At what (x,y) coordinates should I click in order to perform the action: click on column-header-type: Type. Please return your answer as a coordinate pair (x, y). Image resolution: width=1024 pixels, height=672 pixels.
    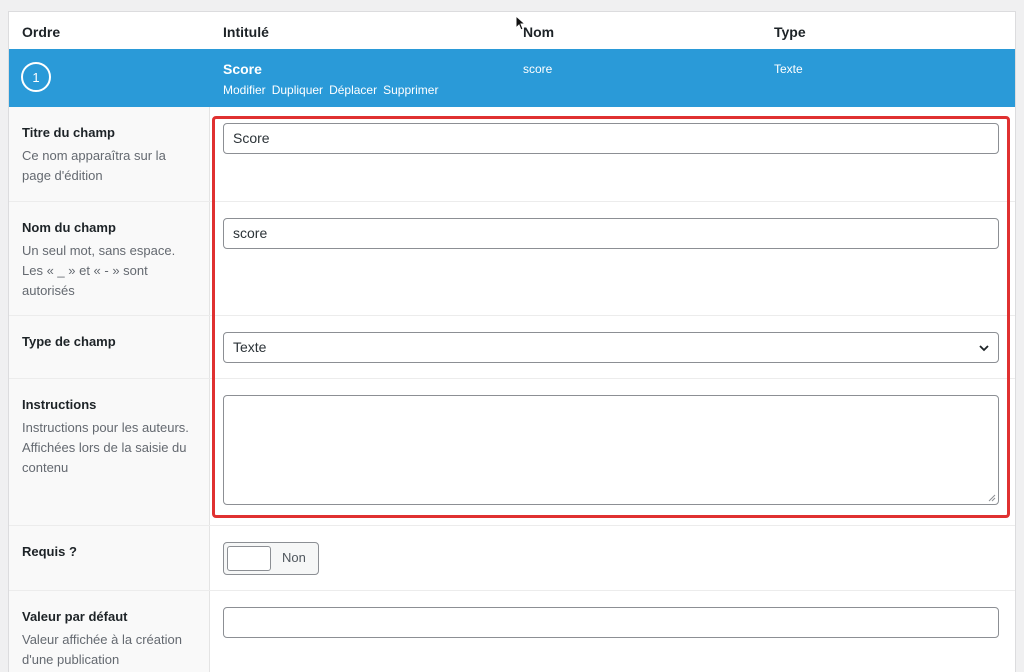
    Looking at the image, I should click on (790, 32).